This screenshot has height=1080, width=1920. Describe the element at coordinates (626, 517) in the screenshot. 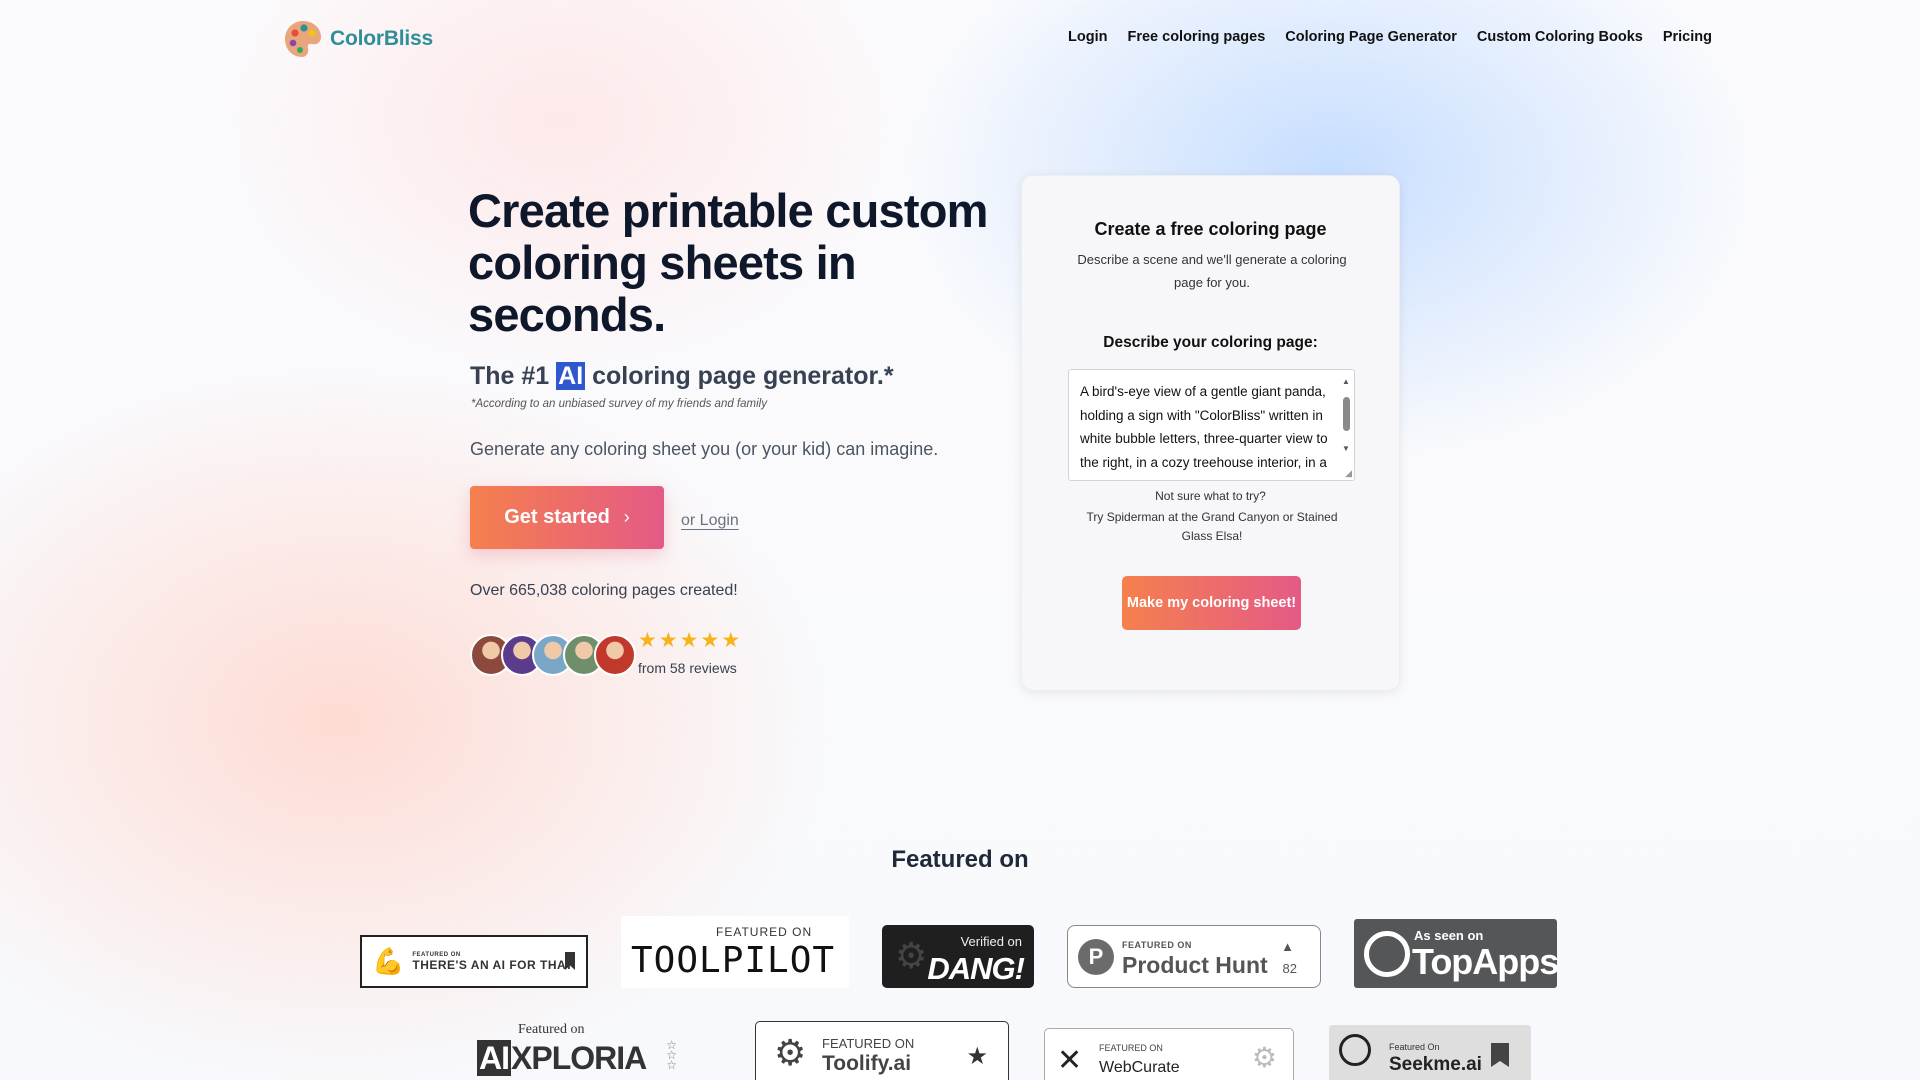

I see `chevron-right-icon: ›` at that location.